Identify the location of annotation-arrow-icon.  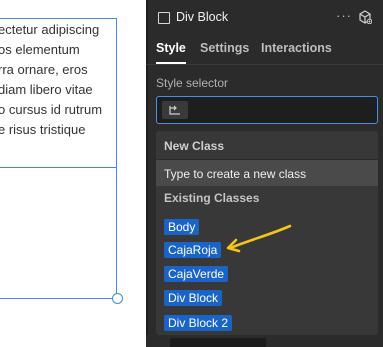
(259, 238).